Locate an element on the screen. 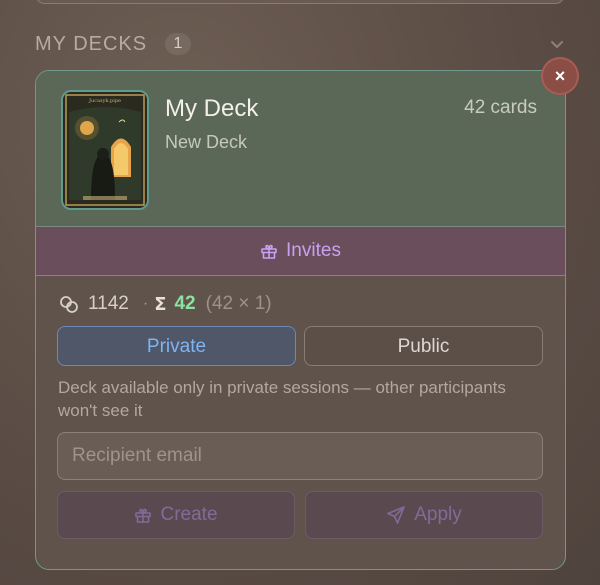  chevron-down-icon is located at coordinates (557, 44).